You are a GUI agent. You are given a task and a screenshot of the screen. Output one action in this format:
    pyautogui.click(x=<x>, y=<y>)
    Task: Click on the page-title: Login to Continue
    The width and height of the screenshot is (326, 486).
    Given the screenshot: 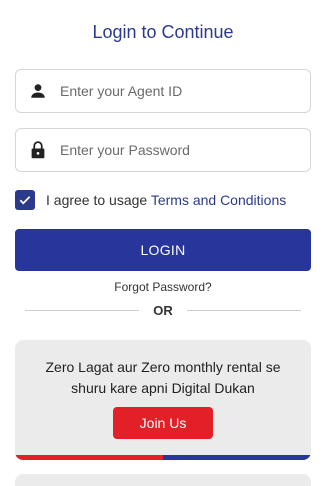 What is the action you would take?
    pyautogui.click(x=163, y=32)
    